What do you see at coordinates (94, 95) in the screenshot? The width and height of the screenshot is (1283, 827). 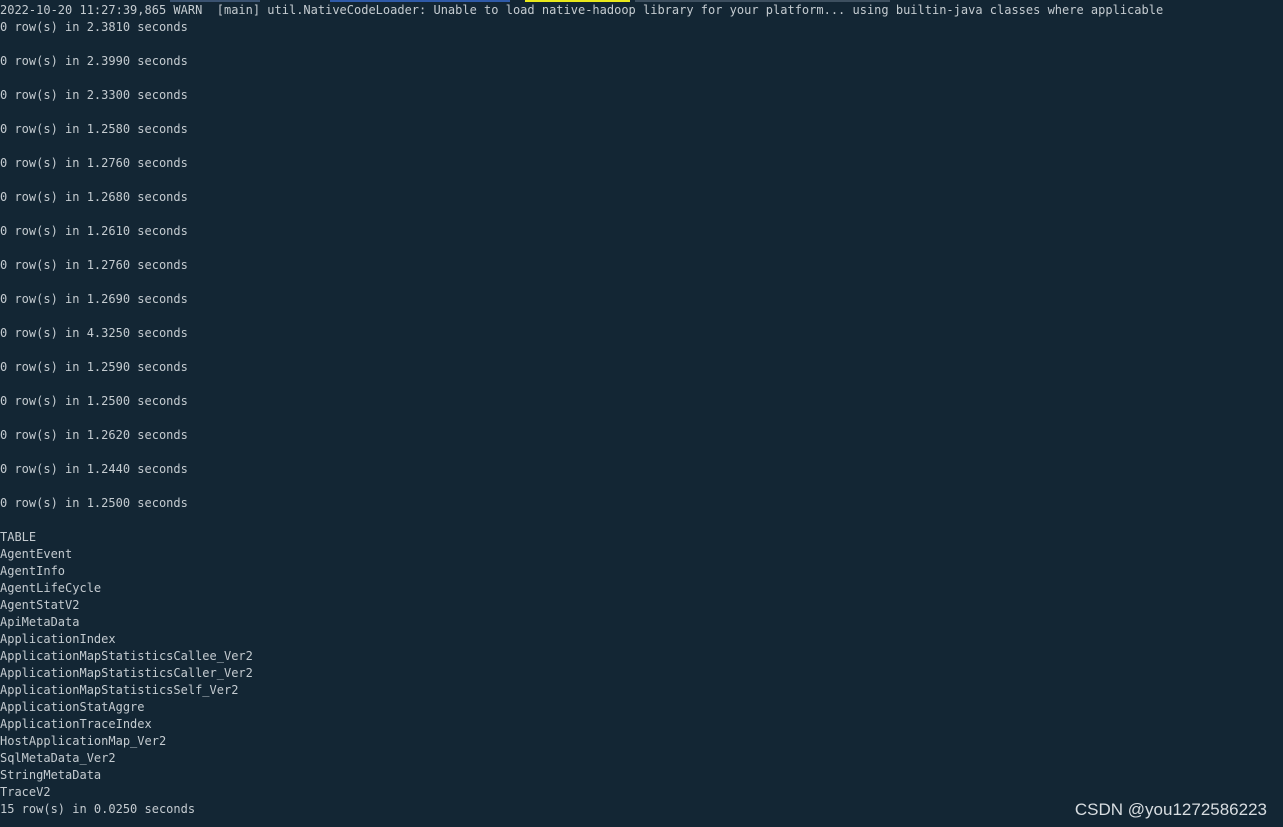 I see `output-line: 0 row(s) in 2.3300 seconds` at bounding box center [94, 95].